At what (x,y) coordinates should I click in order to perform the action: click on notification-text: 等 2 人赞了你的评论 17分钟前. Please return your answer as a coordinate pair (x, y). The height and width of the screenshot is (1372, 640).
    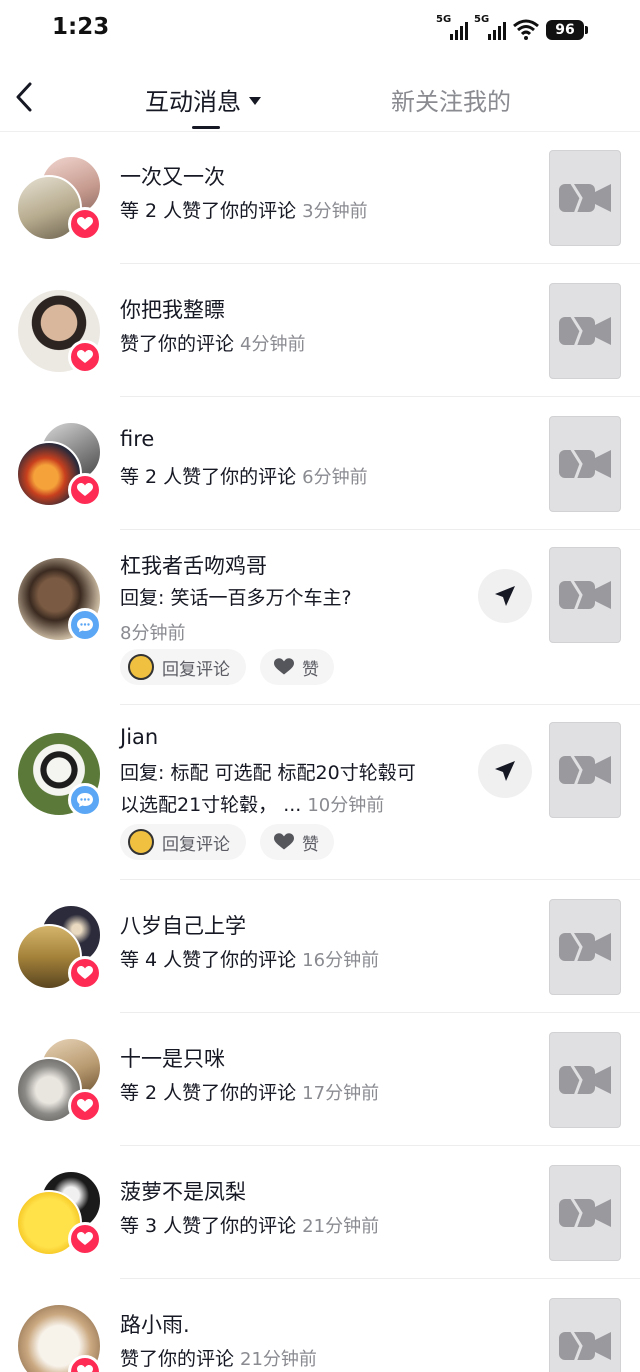
    Looking at the image, I should click on (250, 1093).